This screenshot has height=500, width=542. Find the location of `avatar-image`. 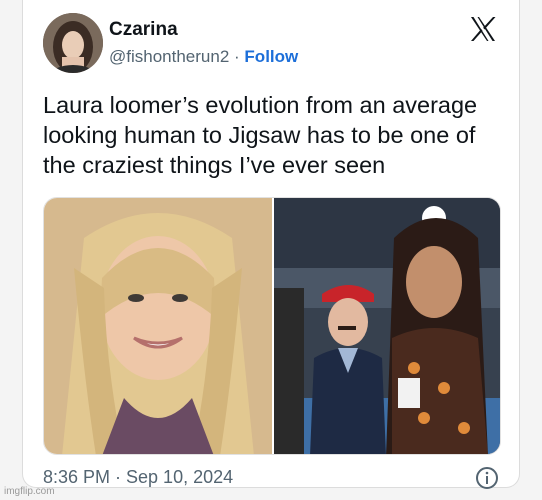

avatar-image is located at coordinates (73, 43).